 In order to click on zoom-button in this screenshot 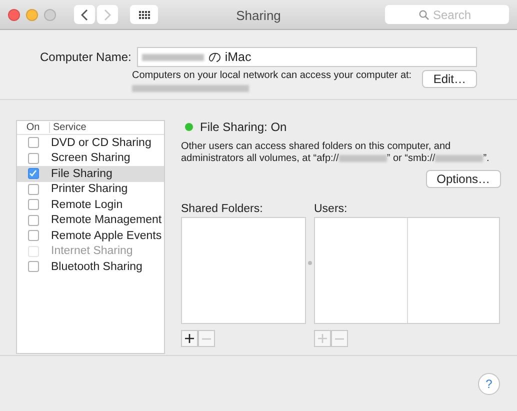, I will do `click(50, 14)`.